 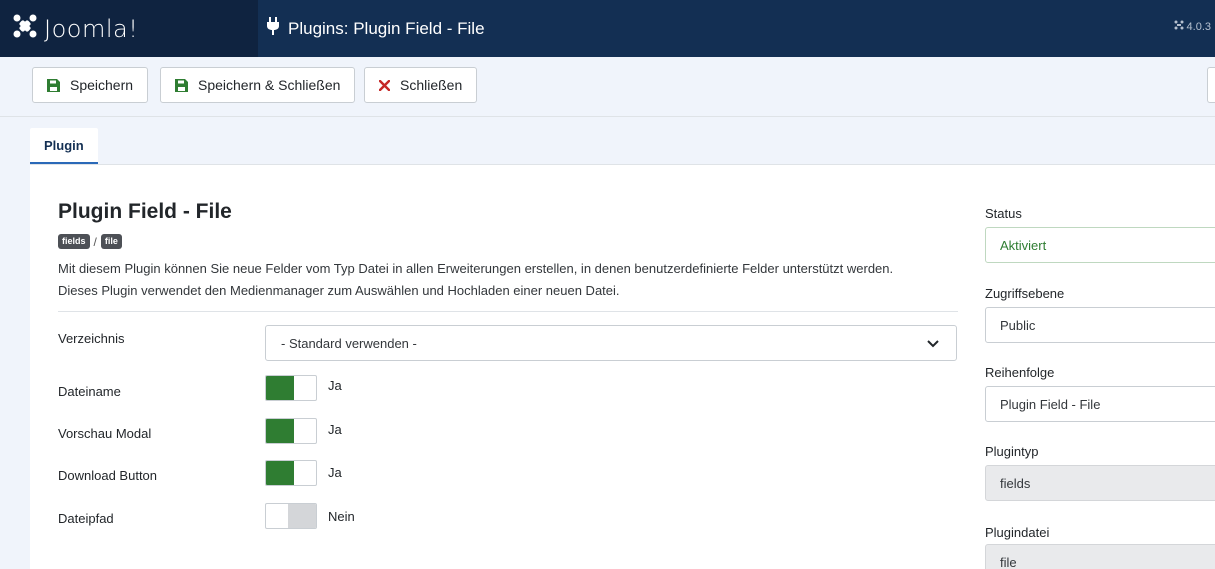 What do you see at coordinates (1020, 372) in the screenshot?
I see `ordering-label: Reihenfolge` at bounding box center [1020, 372].